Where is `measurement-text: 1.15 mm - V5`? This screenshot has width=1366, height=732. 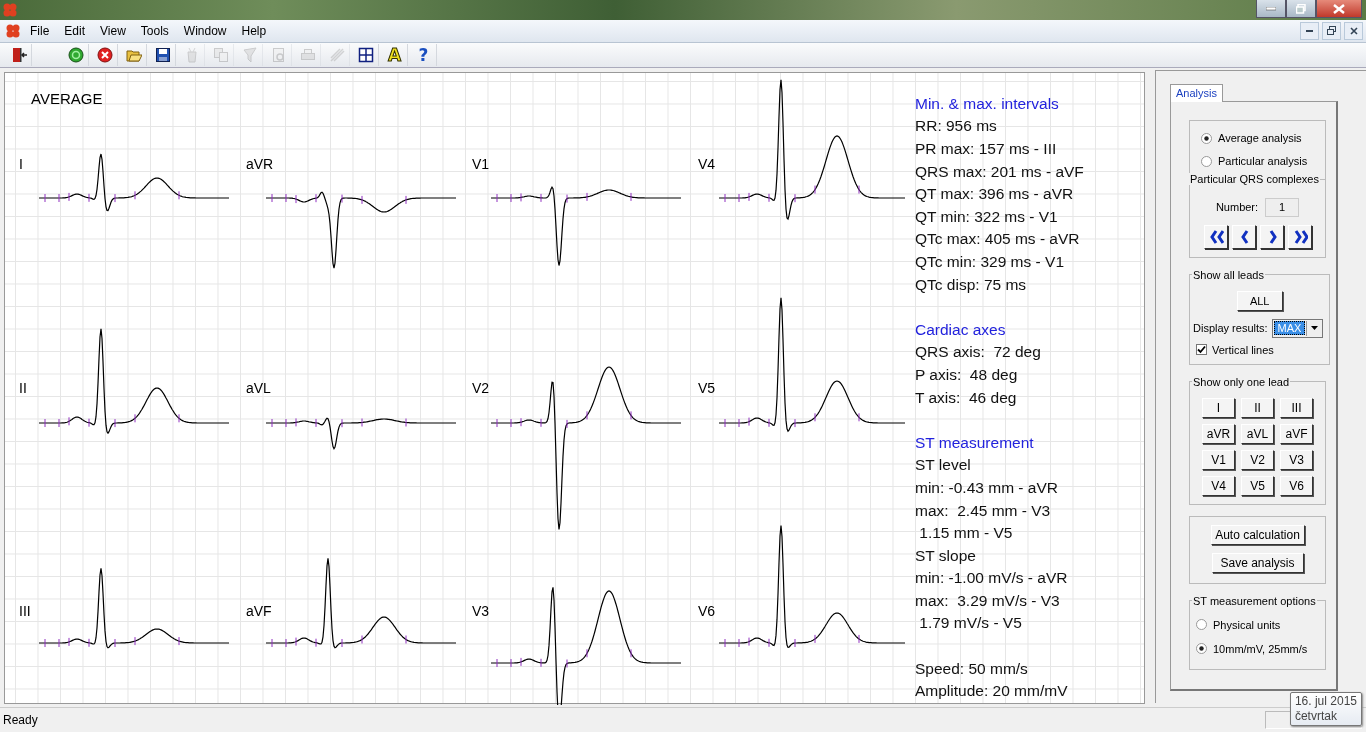 measurement-text: 1.15 mm - V5 is located at coordinates (966, 533).